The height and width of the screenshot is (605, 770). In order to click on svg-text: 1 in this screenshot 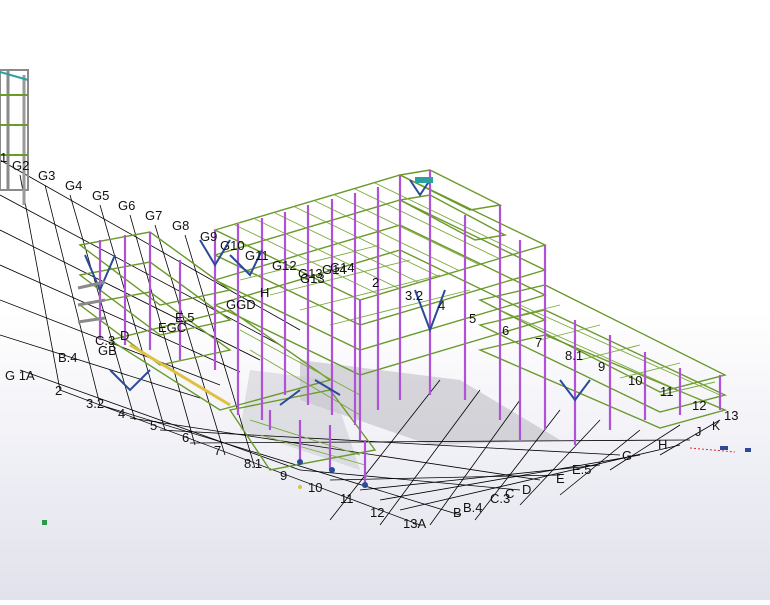, I will do `click(3, 157)`.